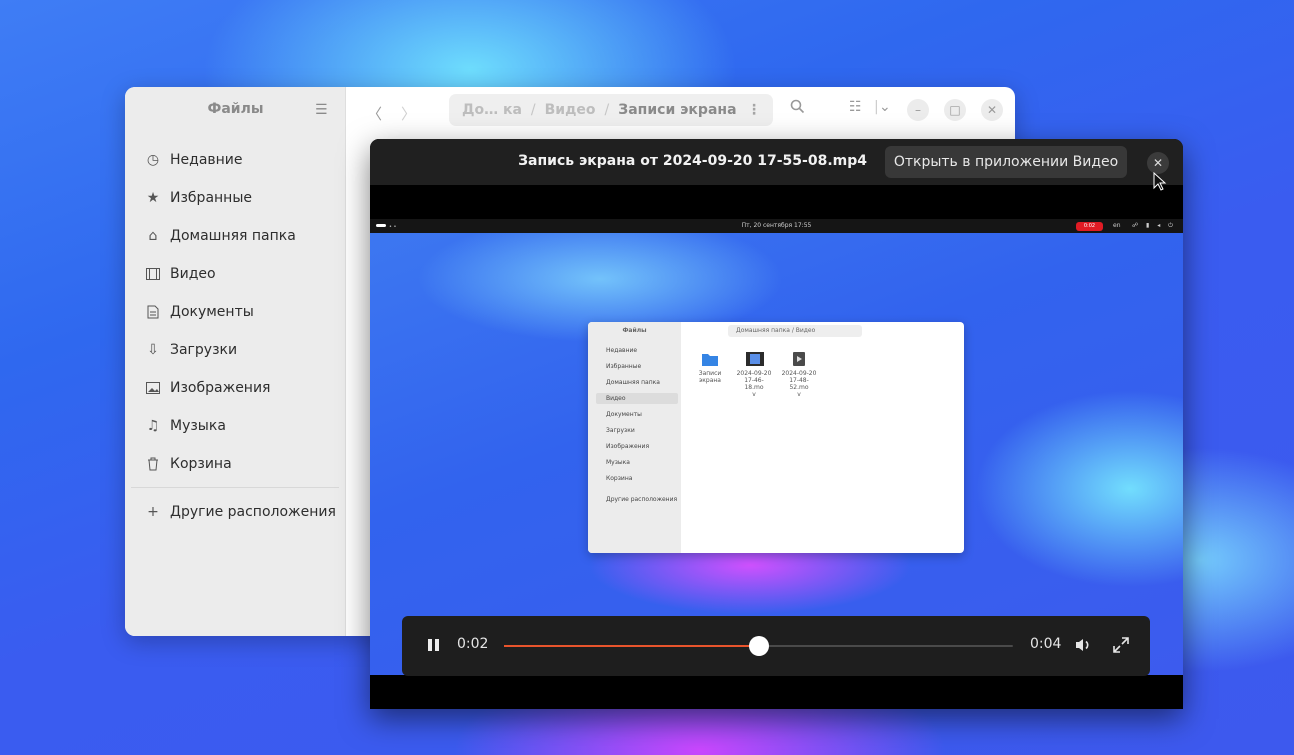 The height and width of the screenshot is (755, 1294). What do you see at coordinates (754, 110) in the screenshot?
I see `more-options-icon: ⋮` at bounding box center [754, 110].